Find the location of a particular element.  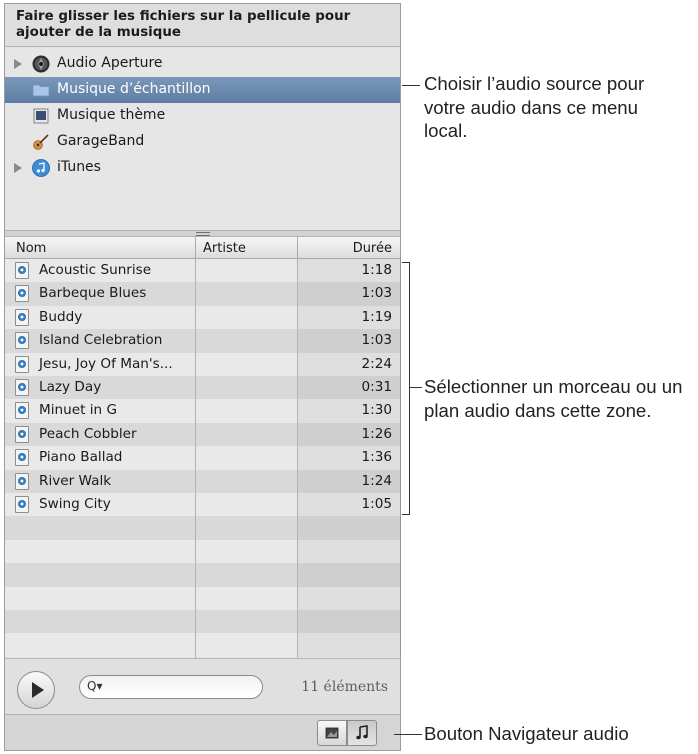

table-row: Barbeque Blues 1:03 is located at coordinates (203, 294).